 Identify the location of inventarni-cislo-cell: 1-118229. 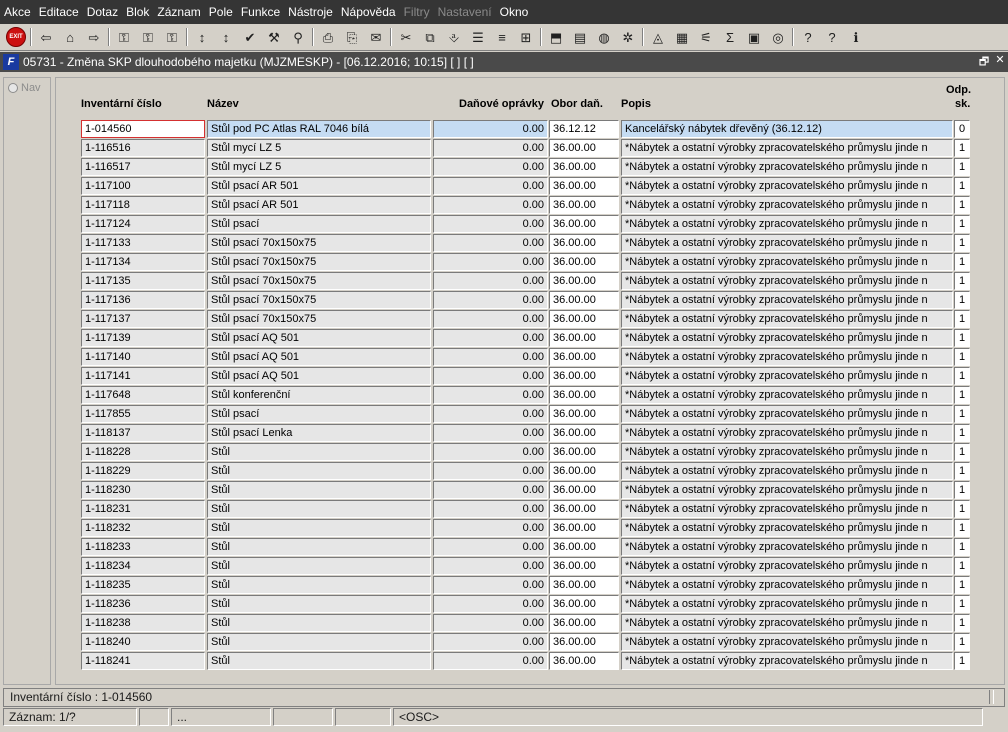
(143, 471).